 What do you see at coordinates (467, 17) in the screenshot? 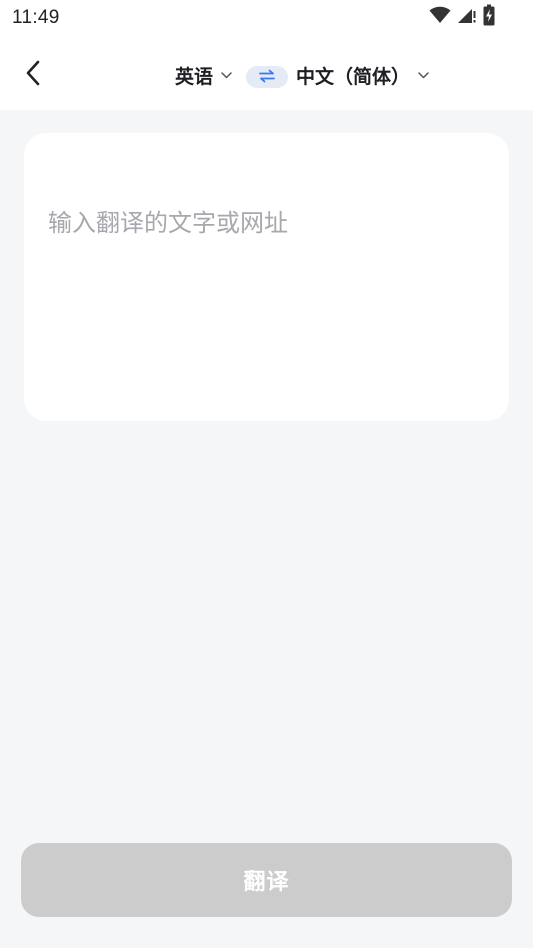
I see `cellular-signal-icon` at bounding box center [467, 17].